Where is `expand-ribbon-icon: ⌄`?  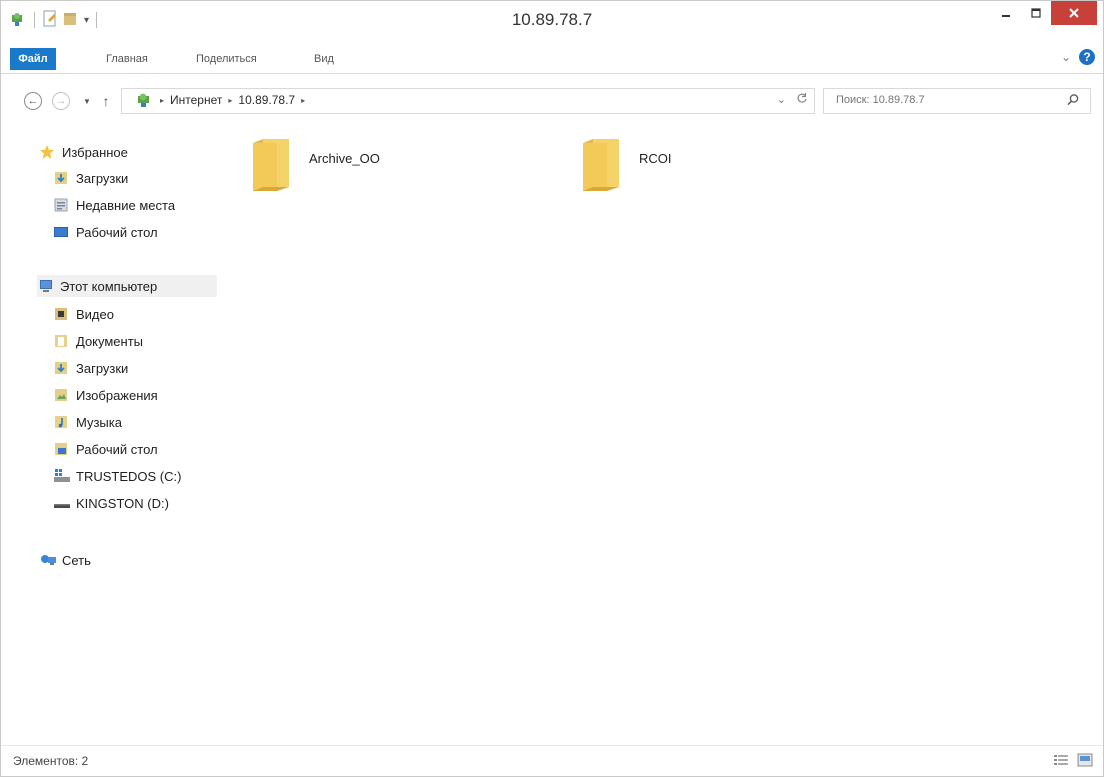
expand-ribbon-icon: ⌄ is located at coordinates (1066, 57).